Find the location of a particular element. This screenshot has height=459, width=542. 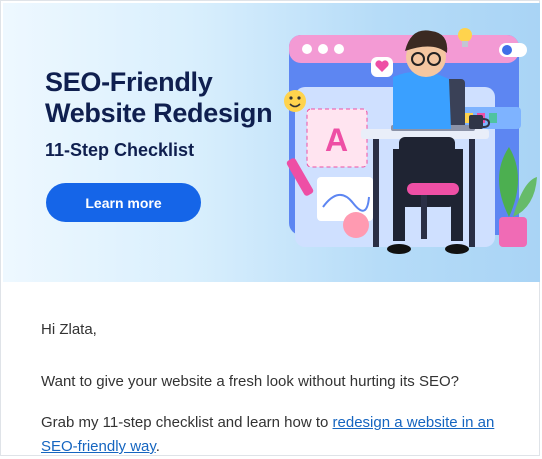

heart-icon is located at coordinates (382, 67).